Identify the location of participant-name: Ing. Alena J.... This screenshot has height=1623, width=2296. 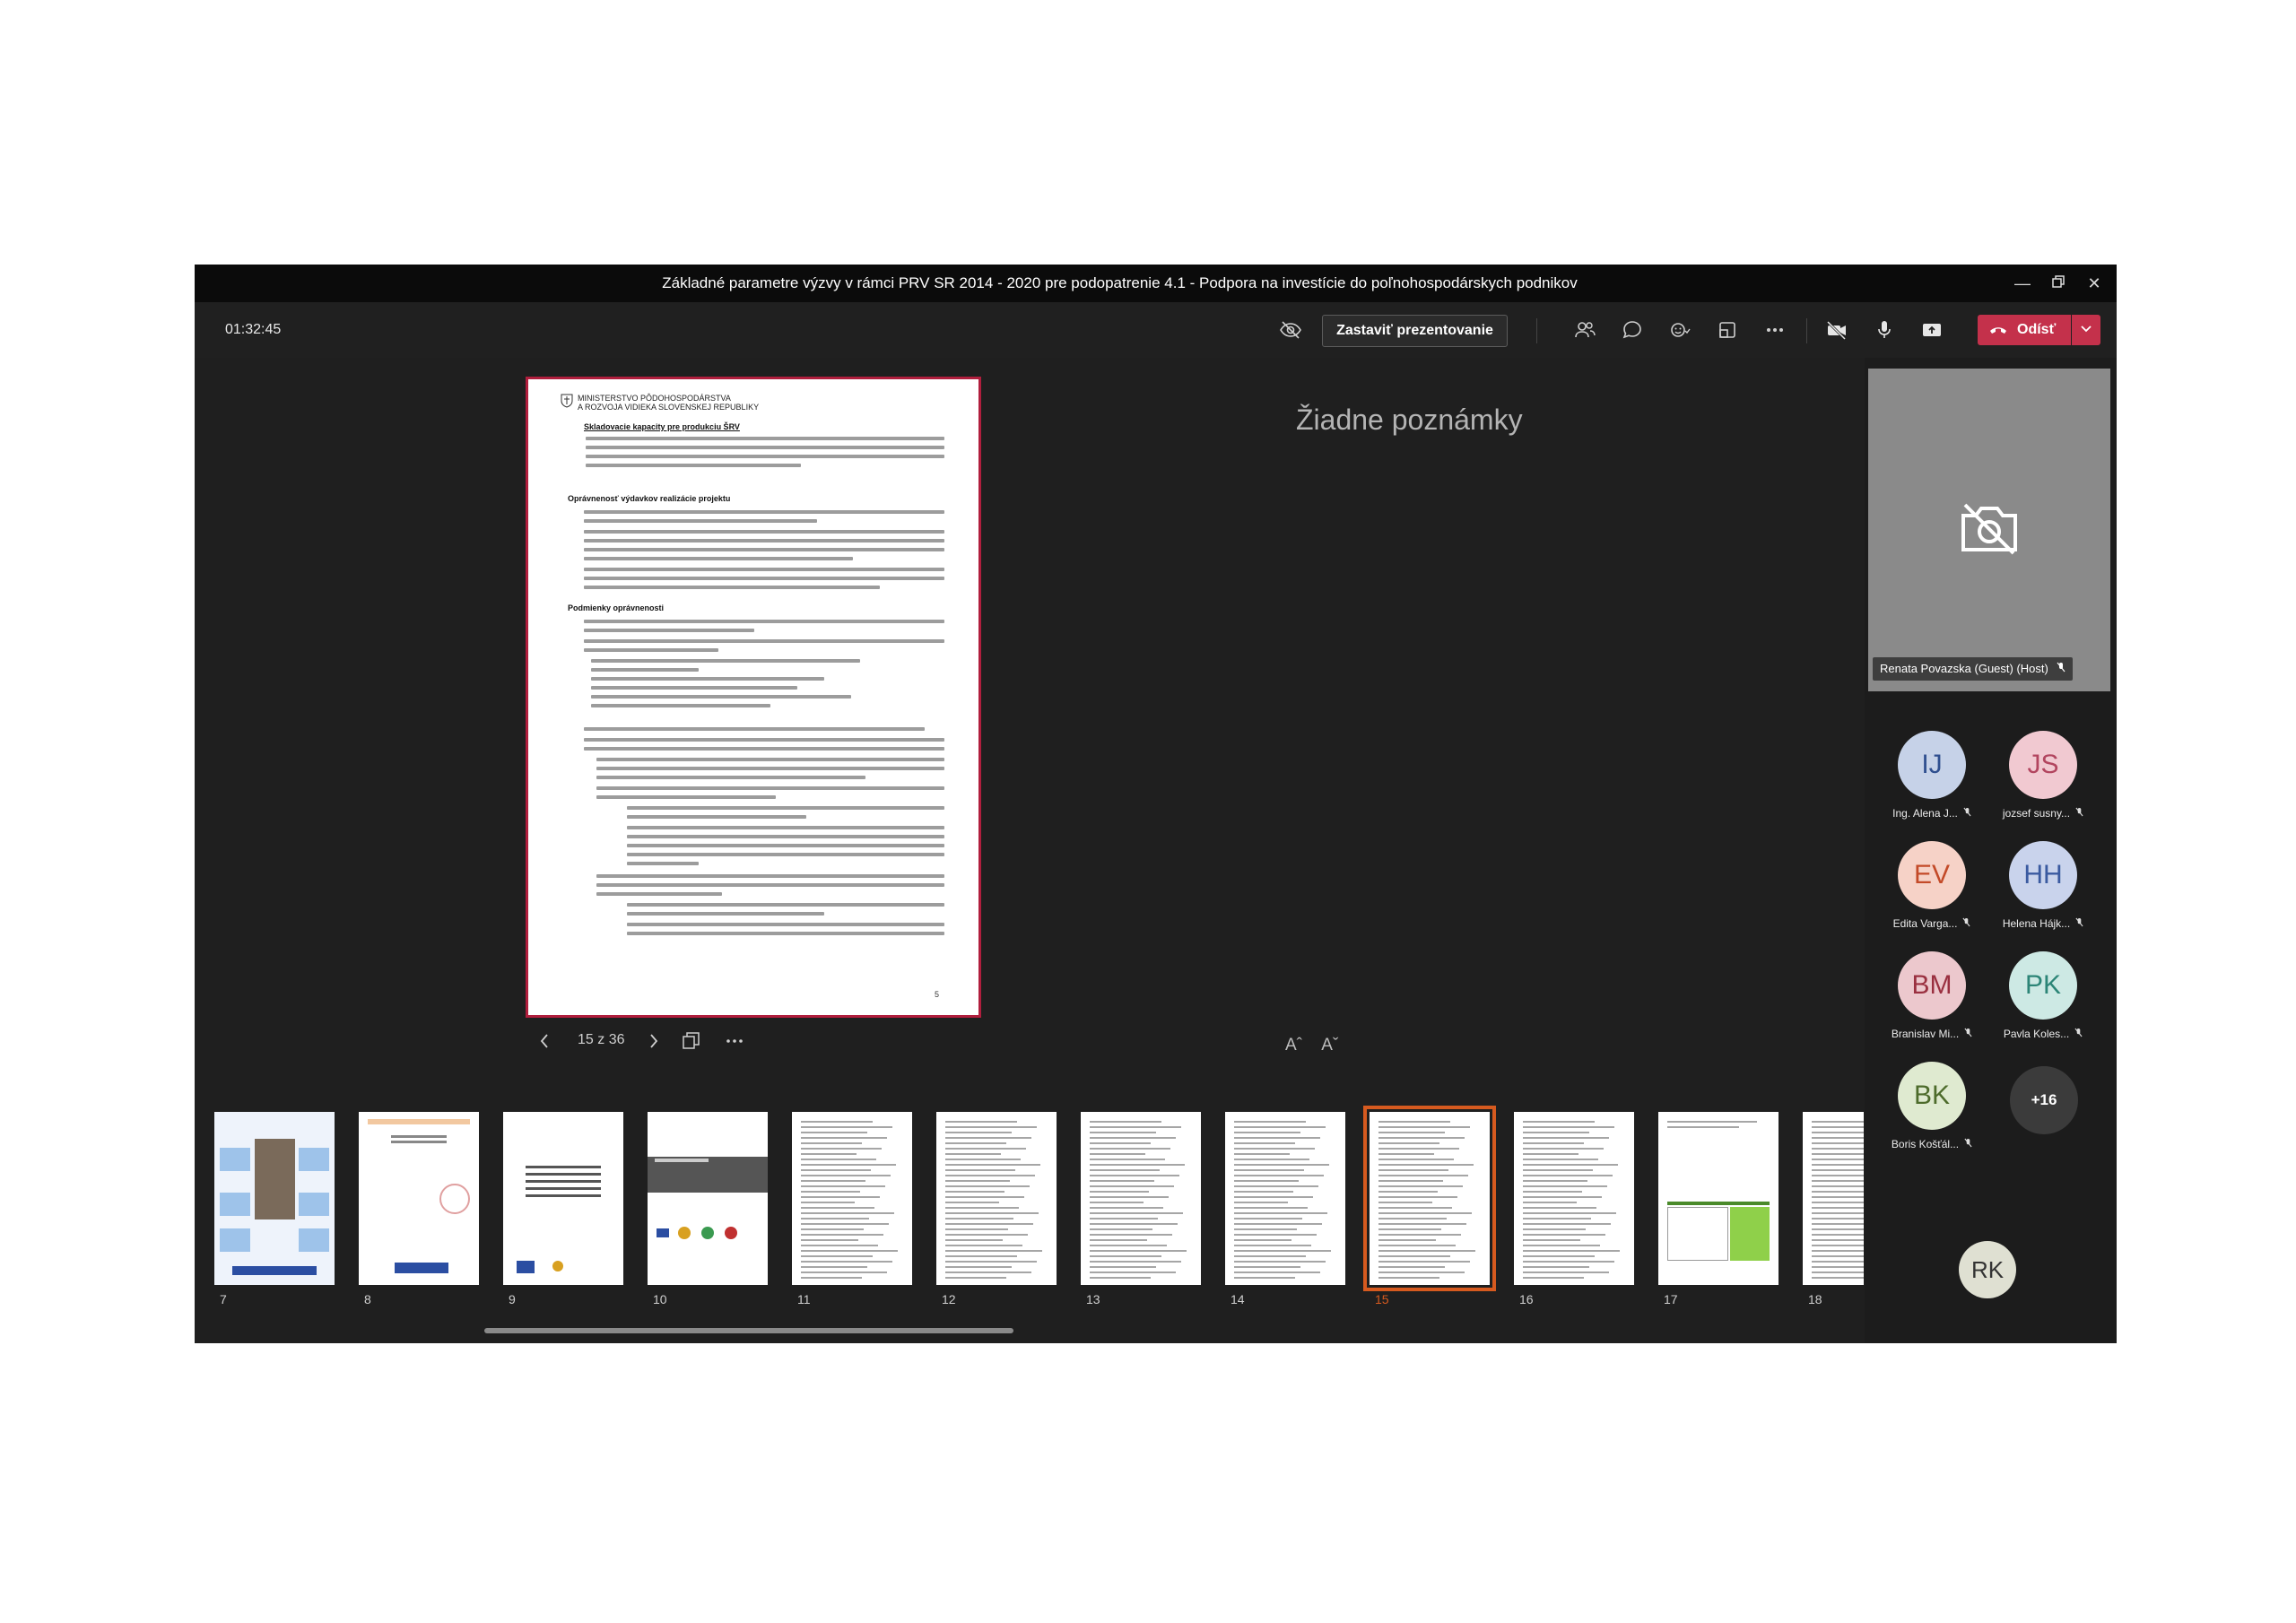
(1932, 813).